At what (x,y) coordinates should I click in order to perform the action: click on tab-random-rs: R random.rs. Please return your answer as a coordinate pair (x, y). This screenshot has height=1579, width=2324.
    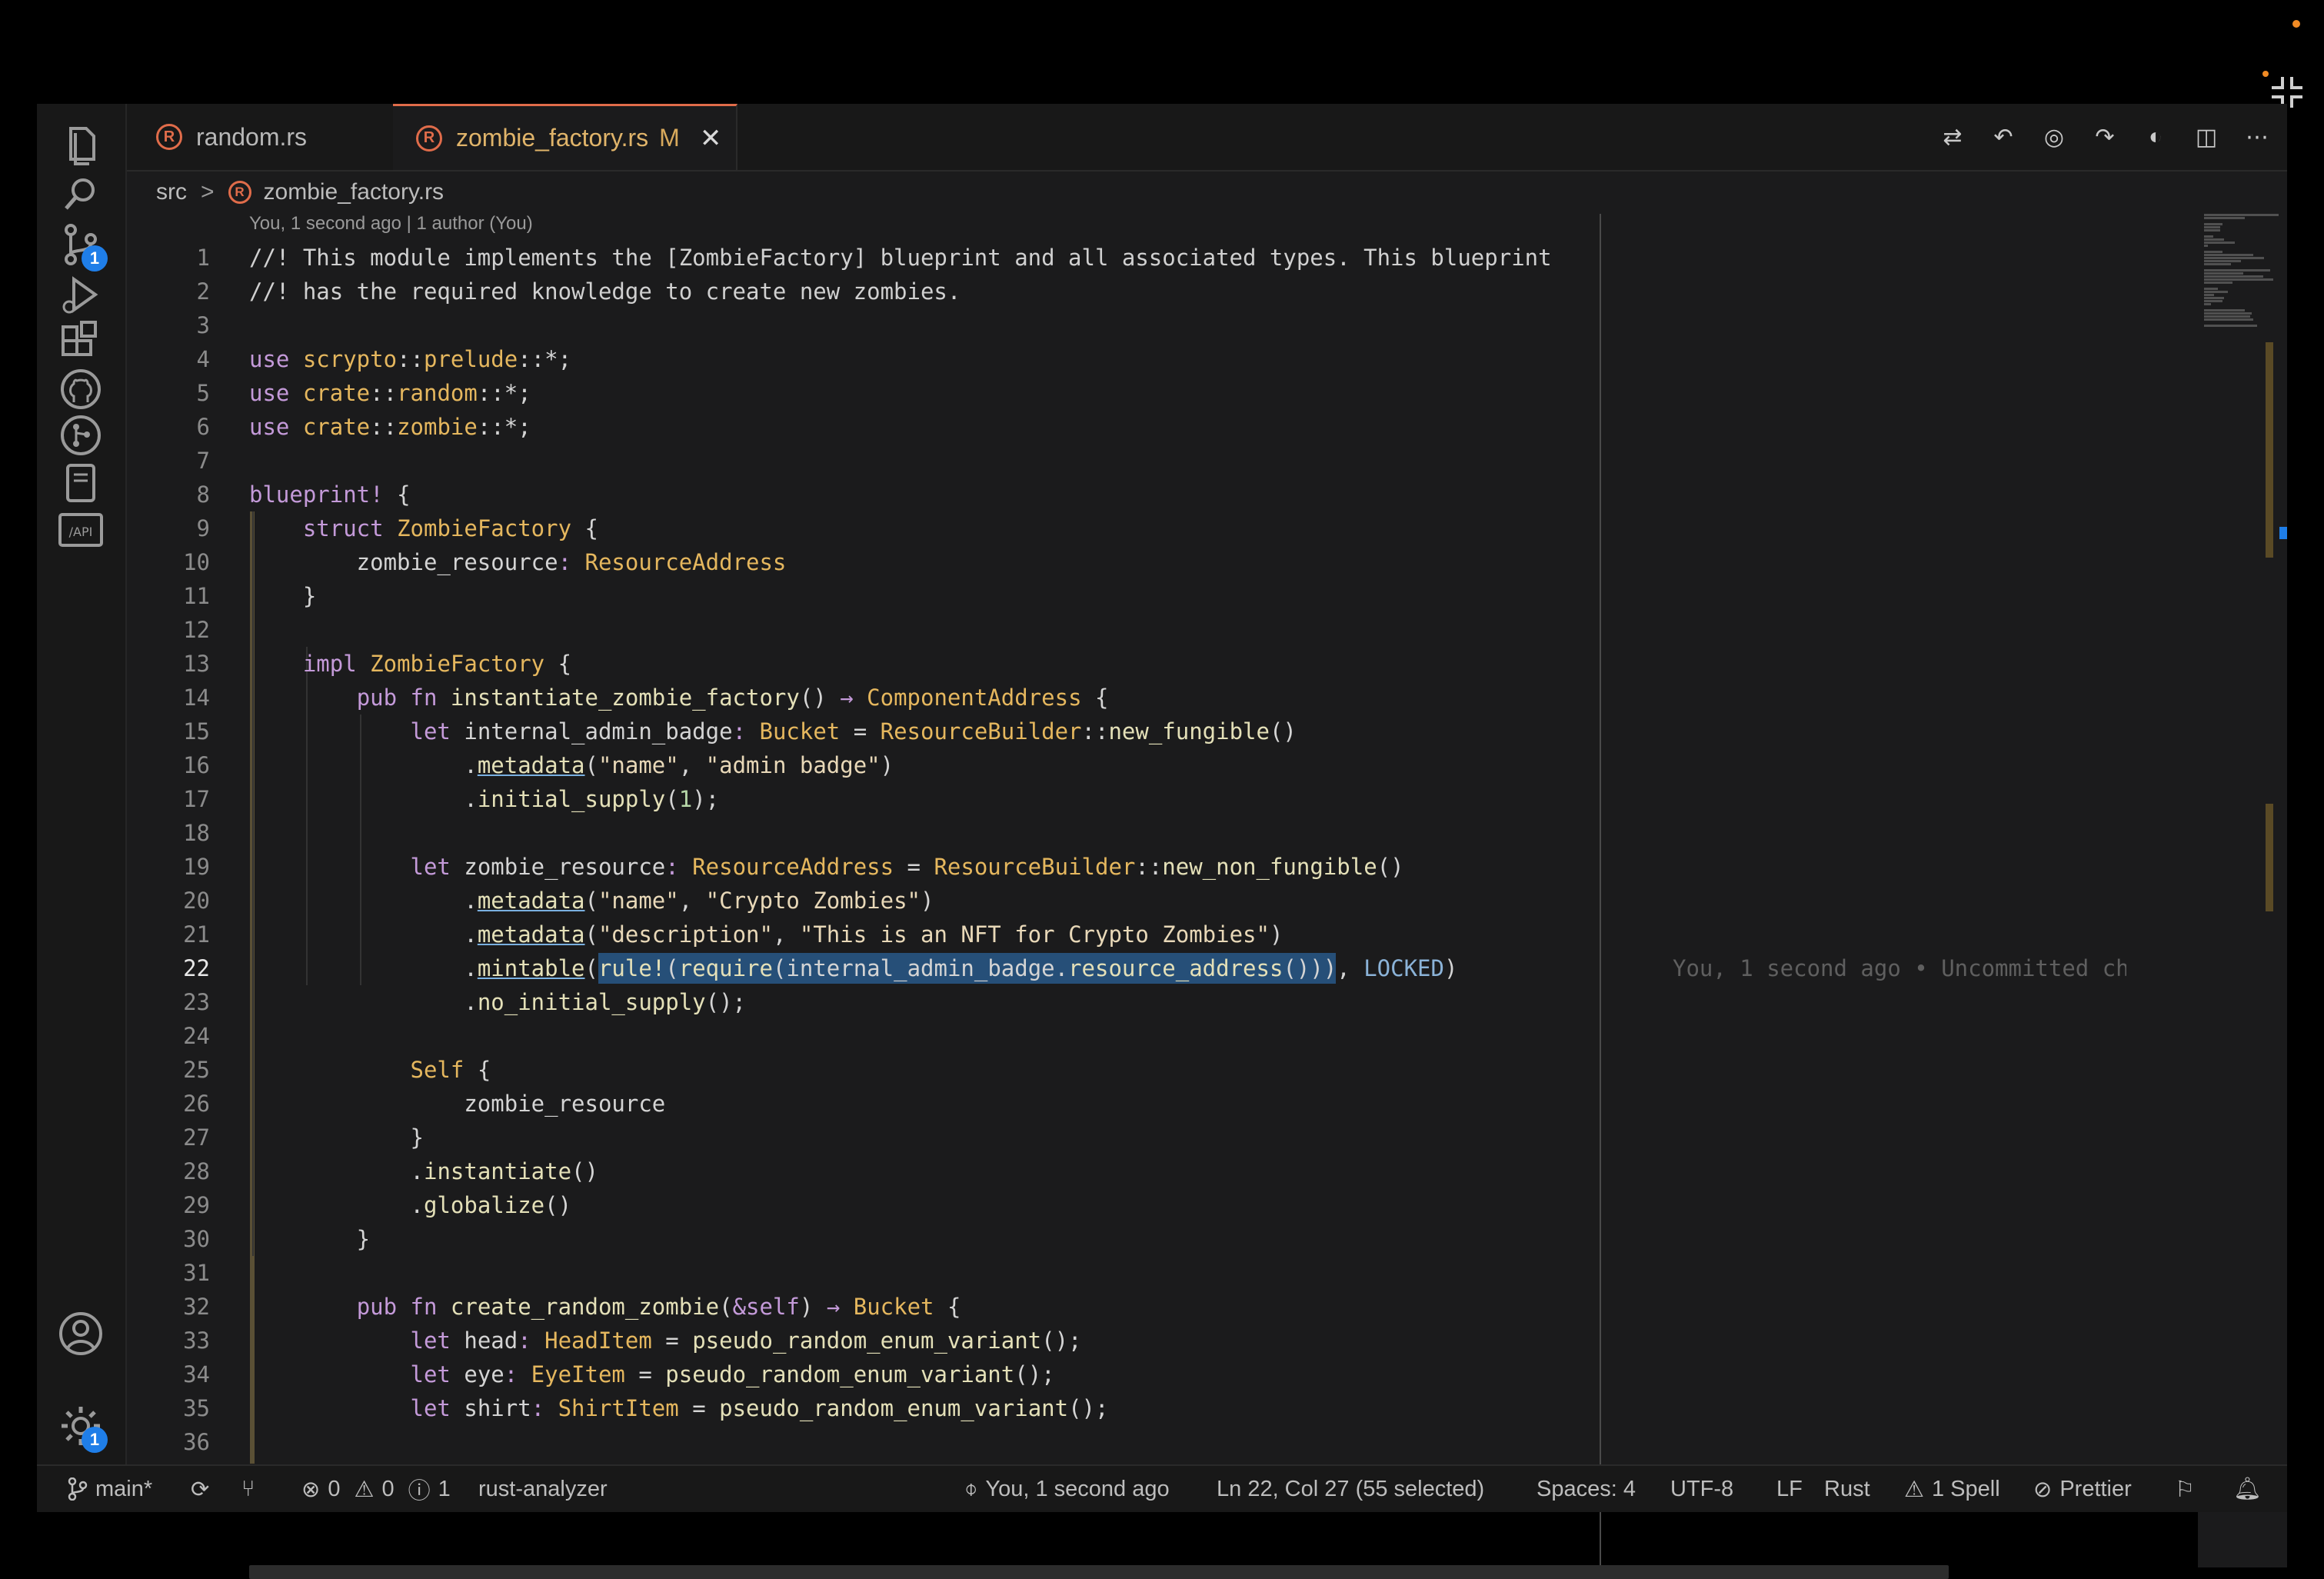
    Looking at the image, I should click on (260, 137).